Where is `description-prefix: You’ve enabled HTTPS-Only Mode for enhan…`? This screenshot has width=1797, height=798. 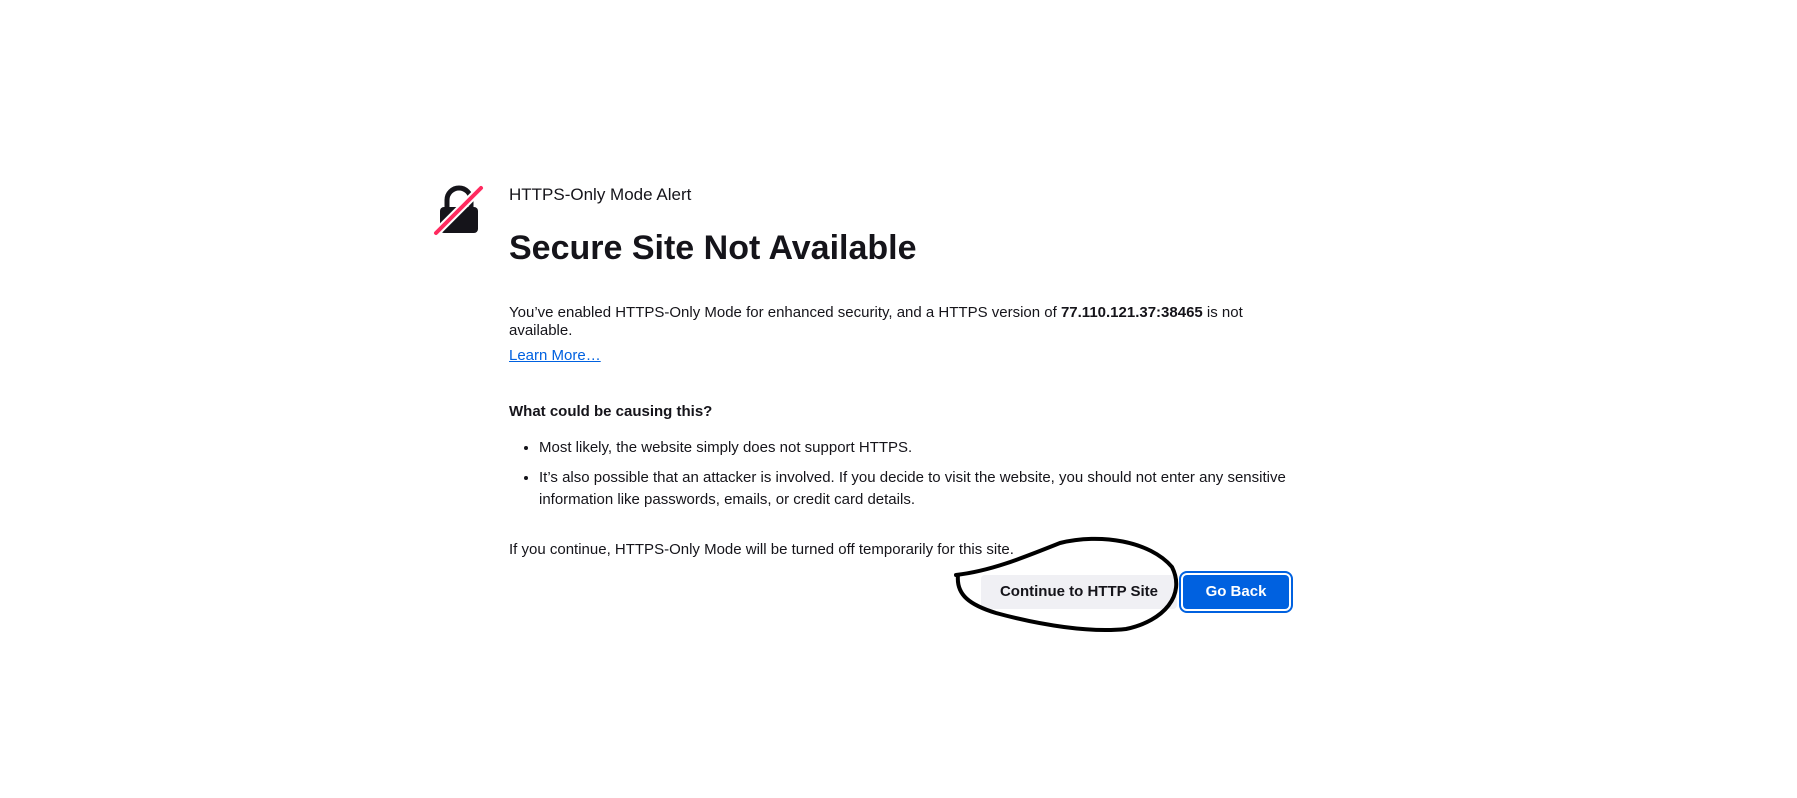
description-prefix: You’ve enabled HTTPS-Only Mode for enhan… is located at coordinates (785, 312).